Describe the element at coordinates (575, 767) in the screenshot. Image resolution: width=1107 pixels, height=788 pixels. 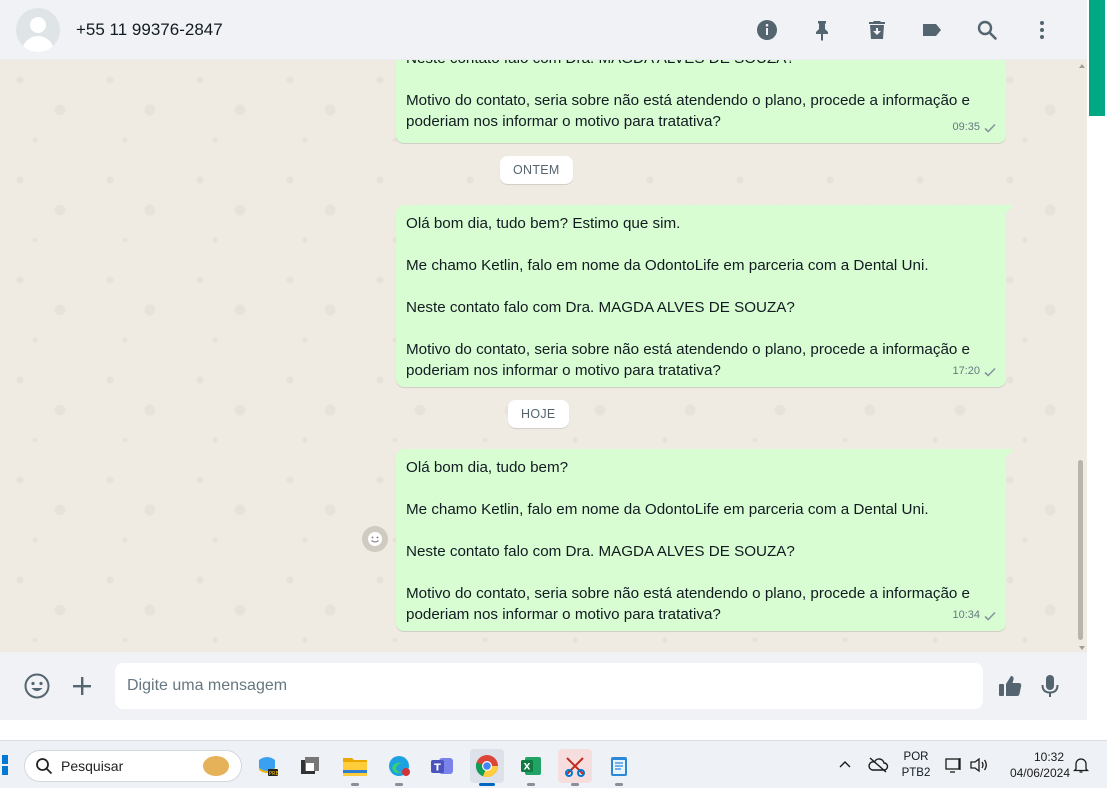
I see `snipping-tool-icon` at that location.